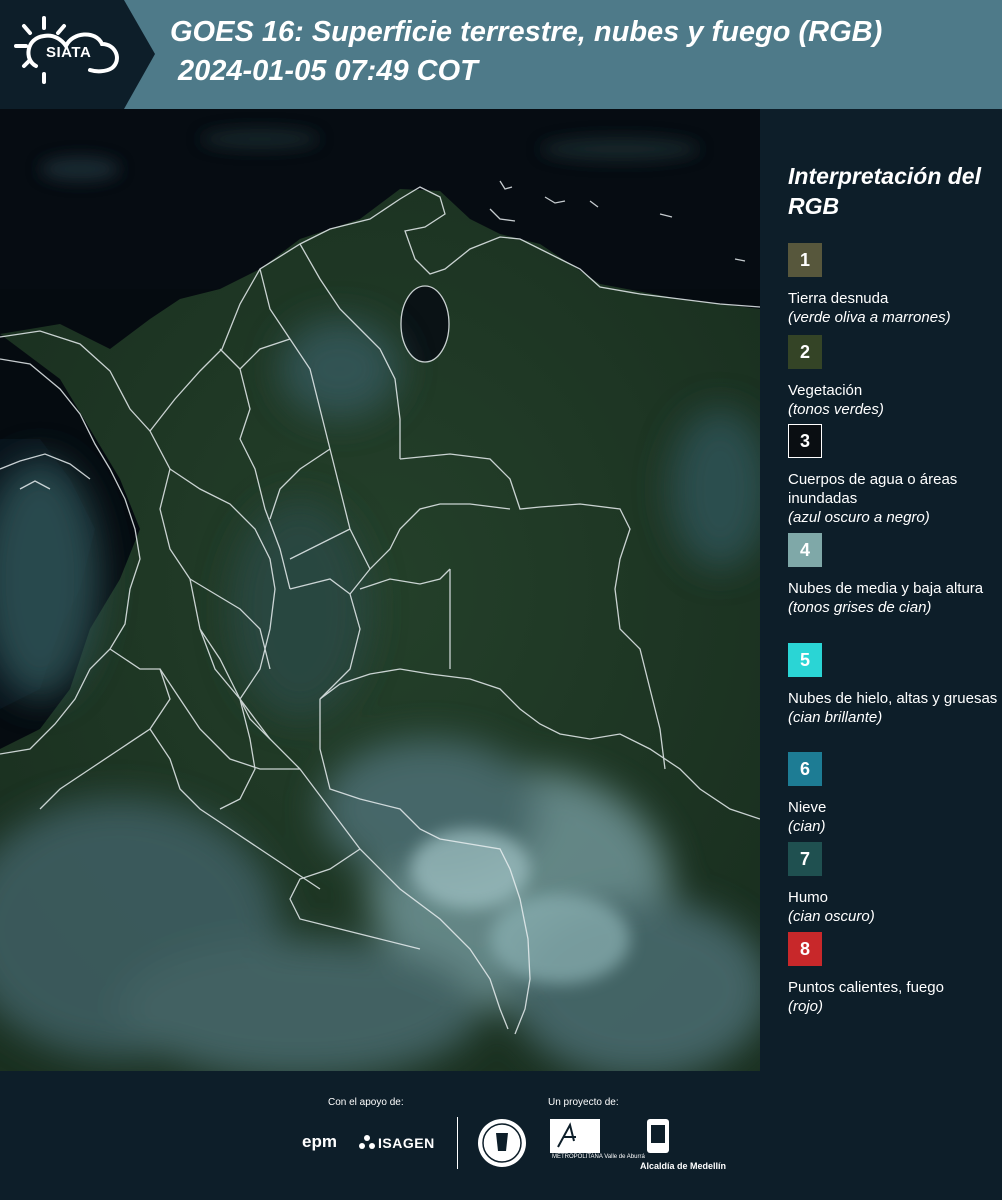 The width and height of the screenshot is (1002, 1200). I want to click on legend-item-desc: (cian), so click(807, 826).